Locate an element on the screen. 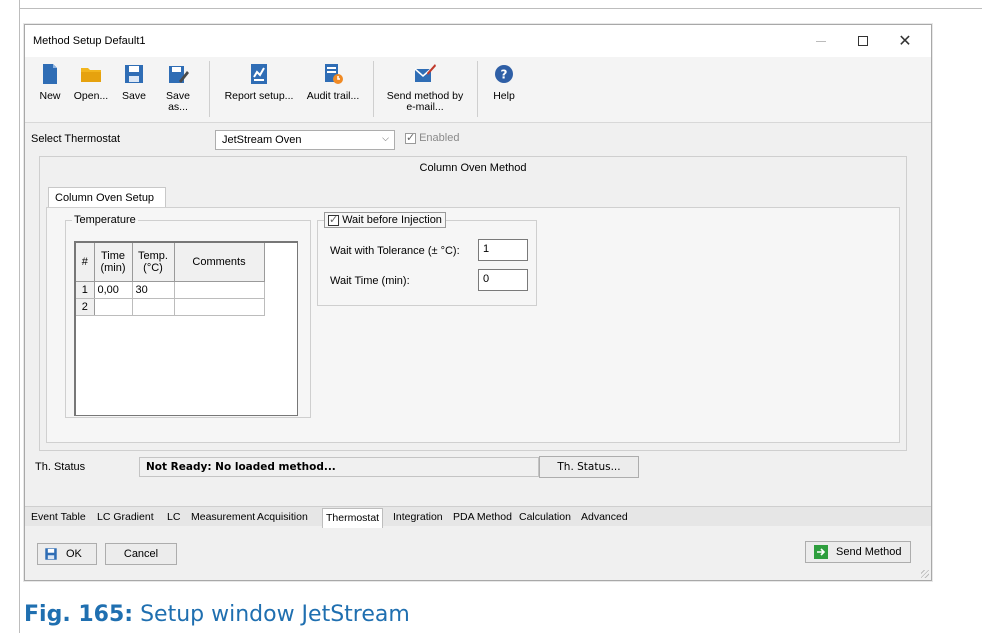 This screenshot has height=633, width=982. send-arrow-icon is located at coordinates (821, 552).